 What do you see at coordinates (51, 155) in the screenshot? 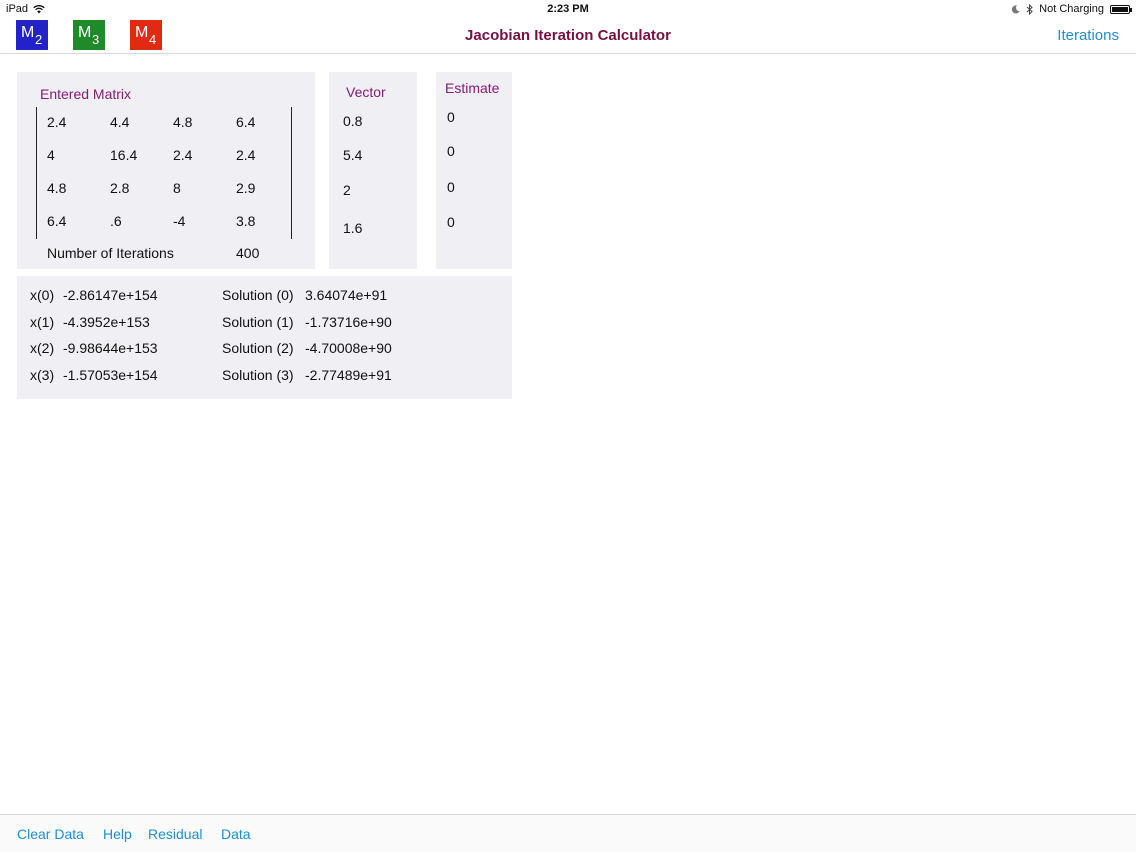
I see `matrix-cell: 4` at bounding box center [51, 155].